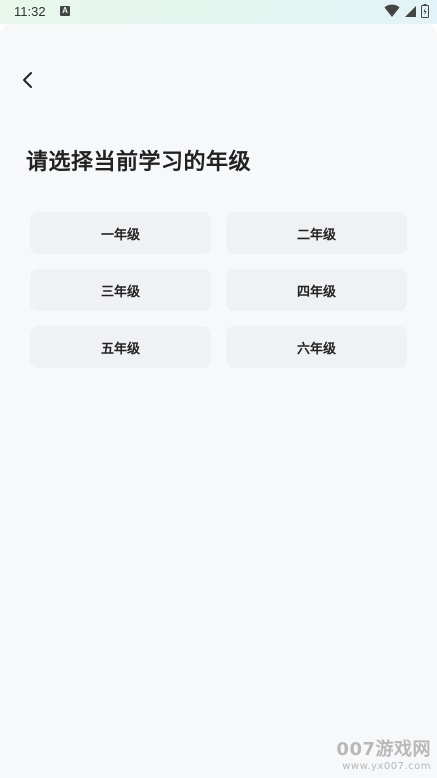  I want to click on grade-button-3: 三年级, so click(120, 290).